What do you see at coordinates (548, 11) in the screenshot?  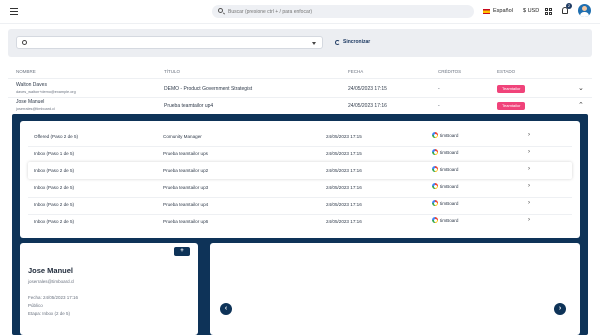 I see `apps-grid-icon` at bounding box center [548, 11].